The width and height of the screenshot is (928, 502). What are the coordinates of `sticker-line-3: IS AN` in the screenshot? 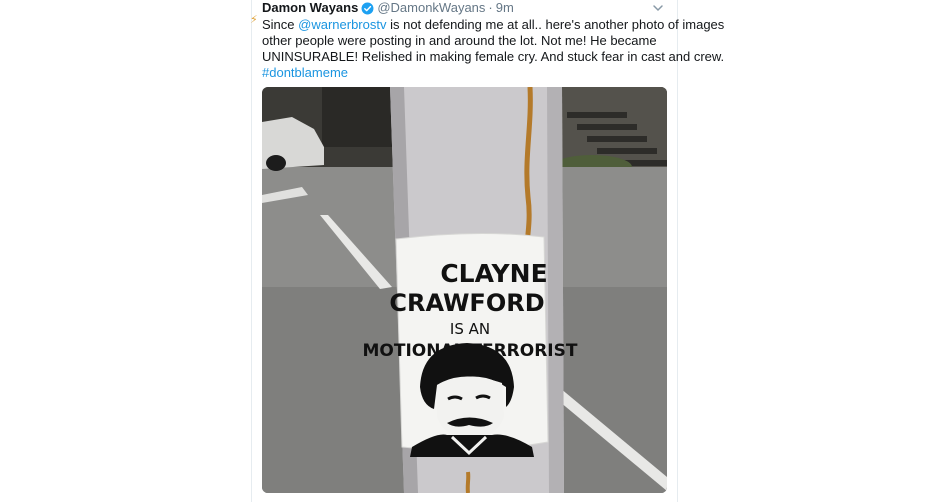 It's located at (470, 329).